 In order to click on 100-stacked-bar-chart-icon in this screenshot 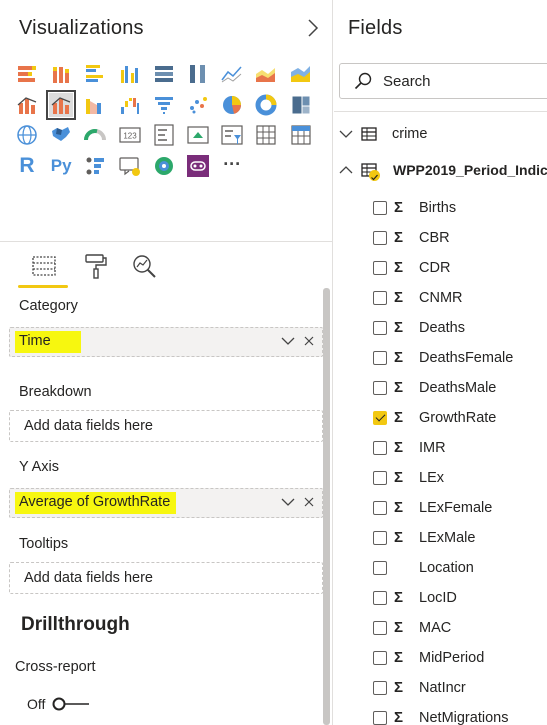, I will do `click(164, 74)`.